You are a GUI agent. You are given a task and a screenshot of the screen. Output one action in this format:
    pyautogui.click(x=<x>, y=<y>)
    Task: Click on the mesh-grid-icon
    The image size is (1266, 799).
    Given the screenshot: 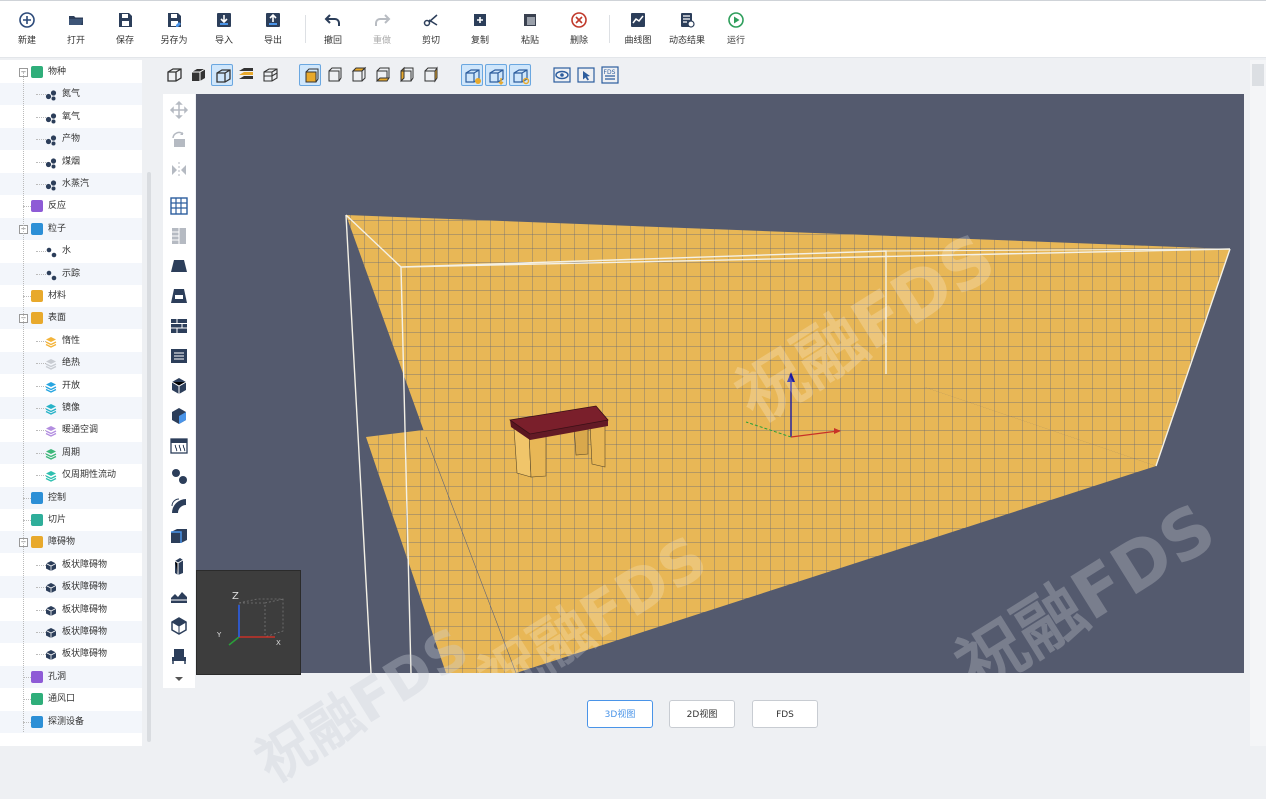 What is the action you would take?
    pyautogui.click(x=179, y=206)
    